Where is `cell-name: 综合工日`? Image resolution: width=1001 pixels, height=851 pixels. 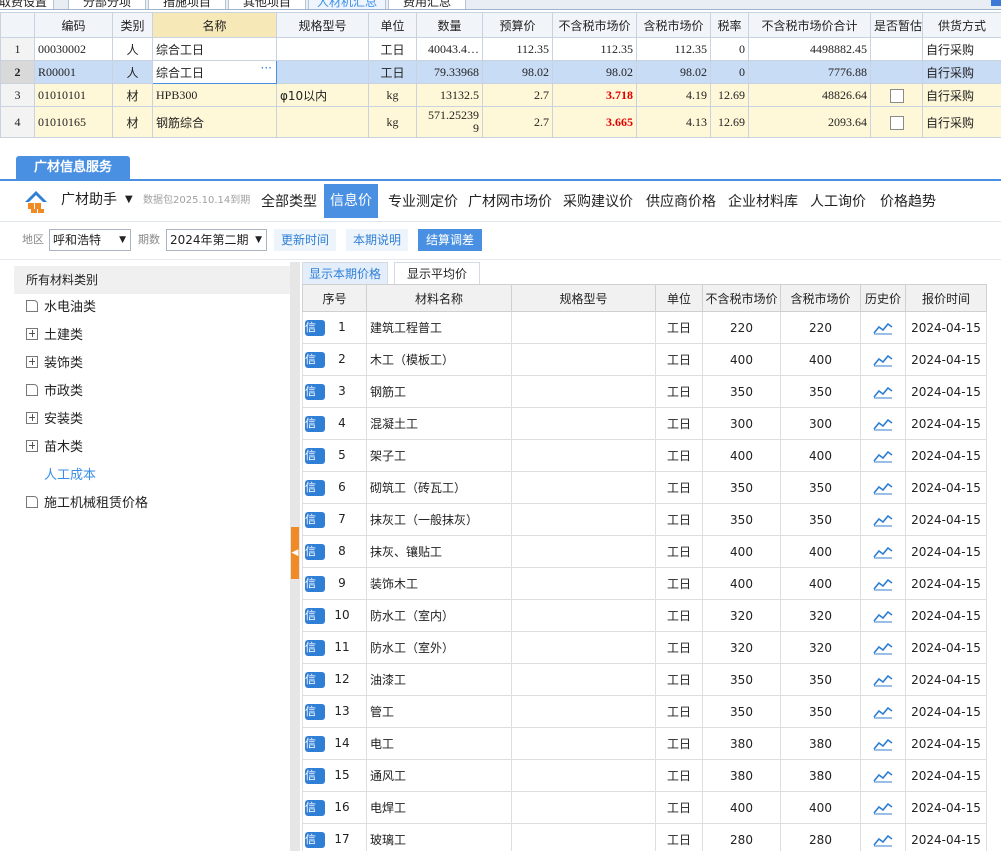
cell-name: 综合工日 is located at coordinates (214, 49).